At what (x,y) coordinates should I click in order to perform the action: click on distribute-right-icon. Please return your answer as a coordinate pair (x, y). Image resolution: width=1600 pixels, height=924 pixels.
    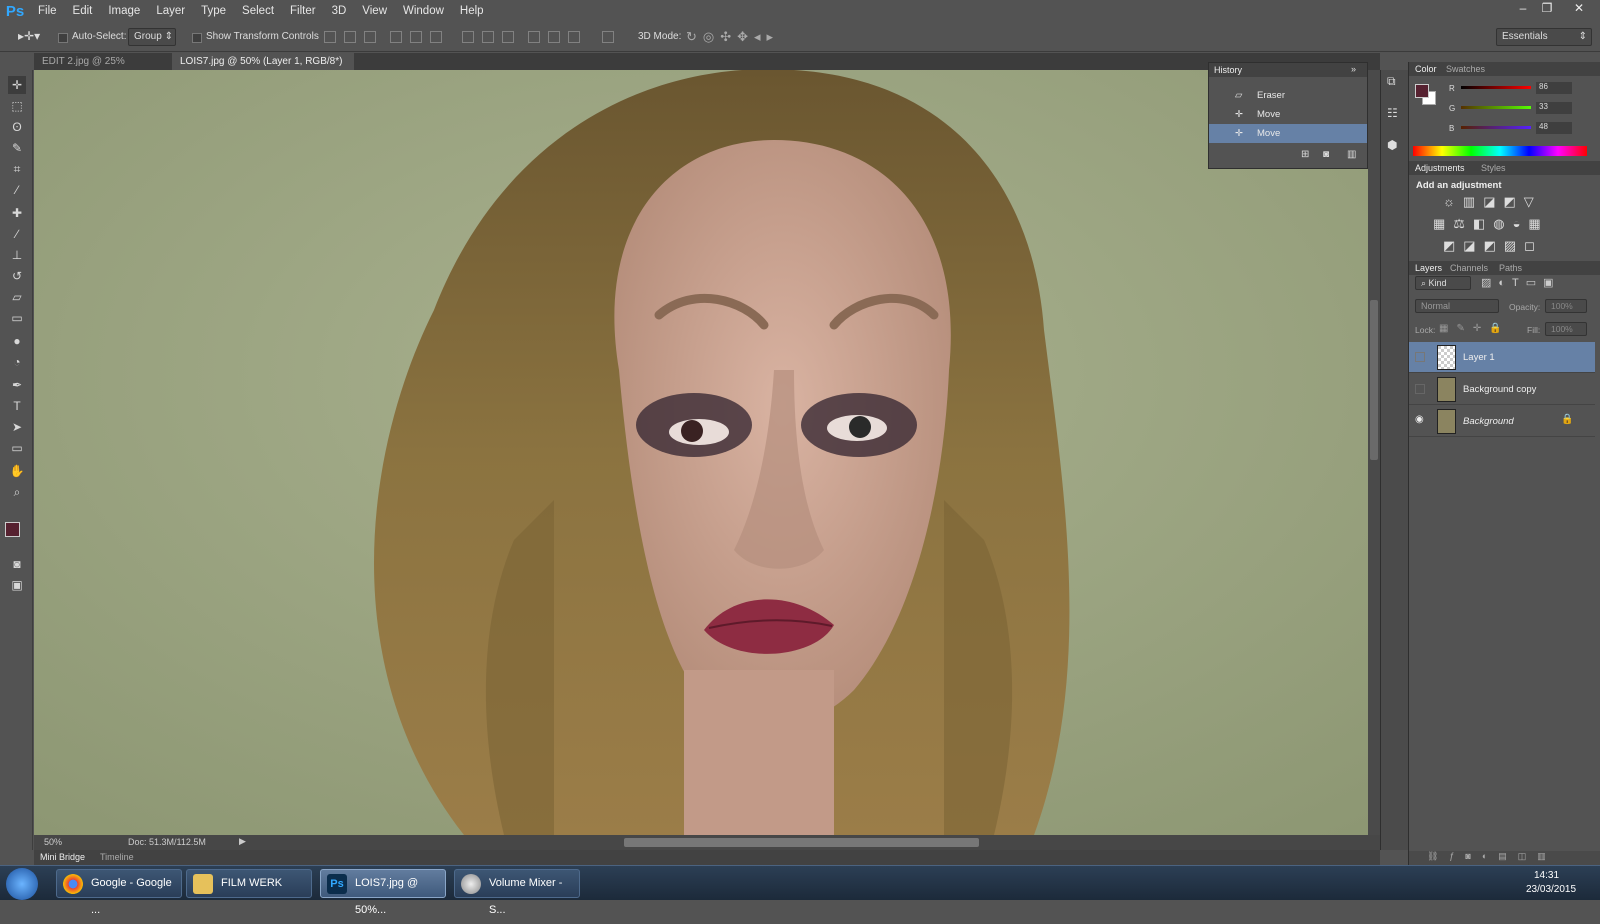
    Looking at the image, I should click on (574, 37).